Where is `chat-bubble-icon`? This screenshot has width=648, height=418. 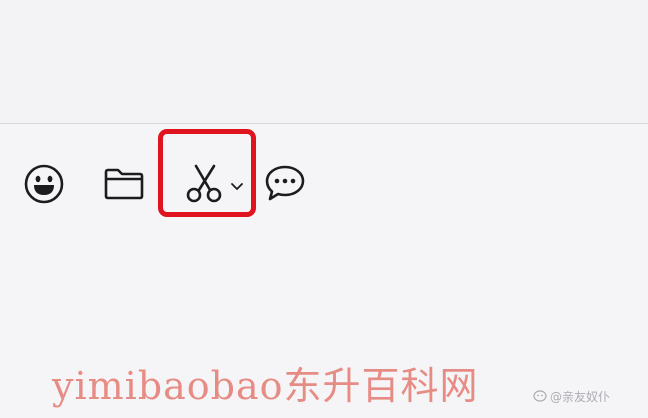 chat-bubble-icon is located at coordinates (285, 183).